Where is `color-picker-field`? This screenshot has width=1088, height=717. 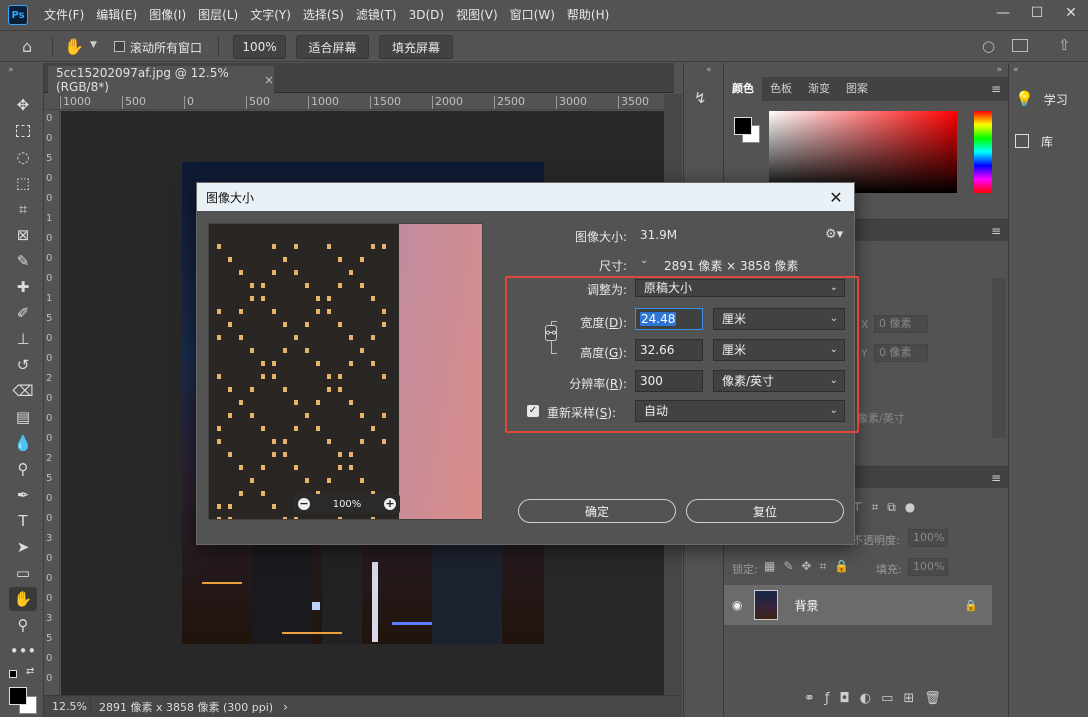
color-picker-field is located at coordinates (863, 152).